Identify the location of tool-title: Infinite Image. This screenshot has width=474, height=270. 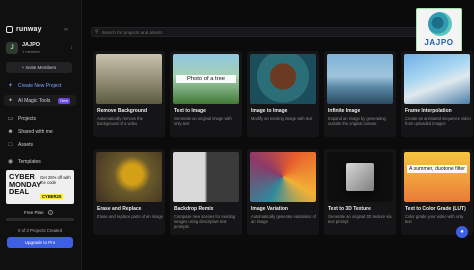
(344, 111).